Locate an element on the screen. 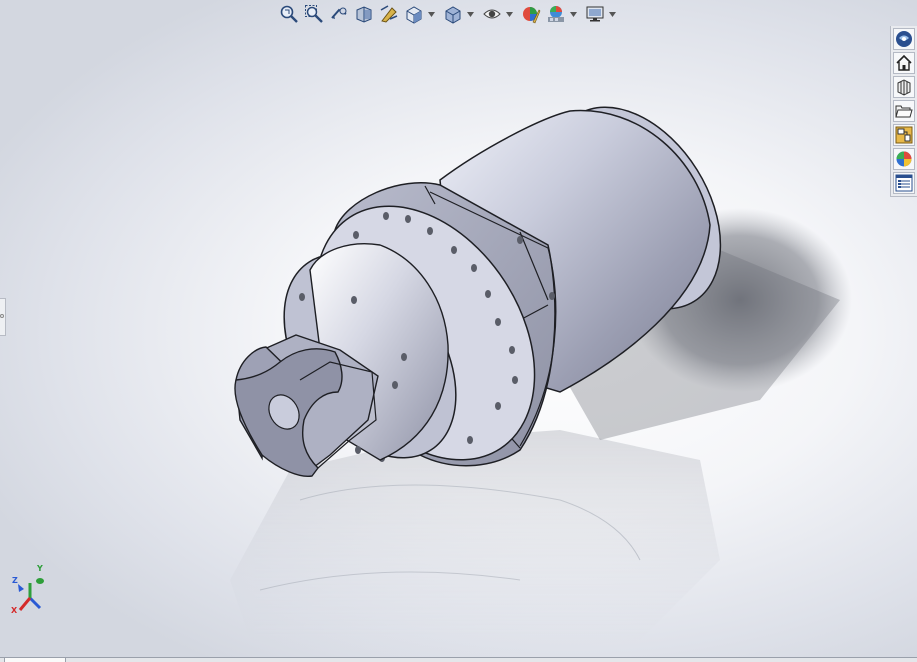 The height and width of the screenshot is (662, 917). task-pane-tabs is located at coordinates (903, 111).